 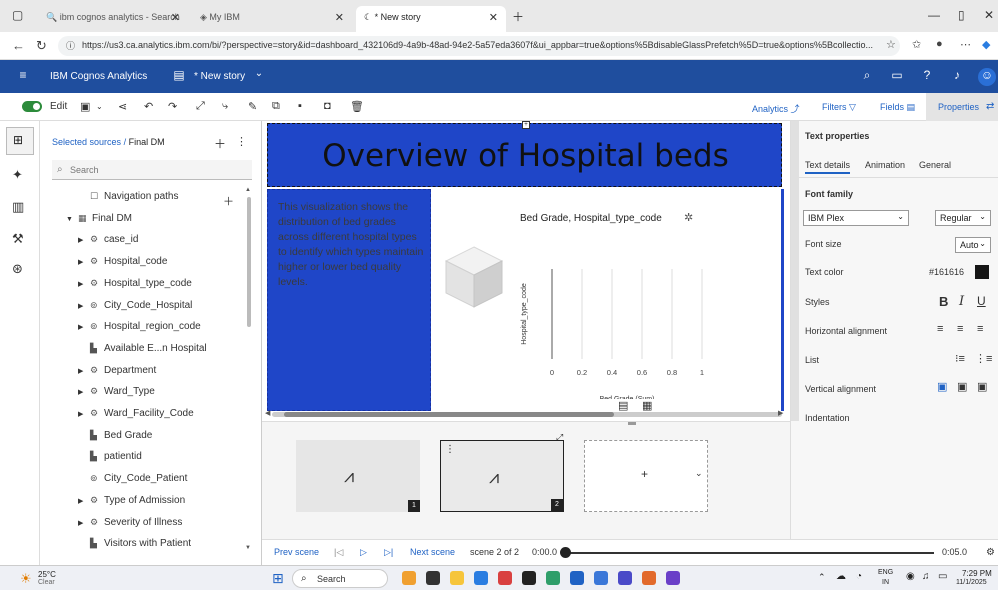 I want to click on new-tab-icon: ＋, so click(x=518, y=16).